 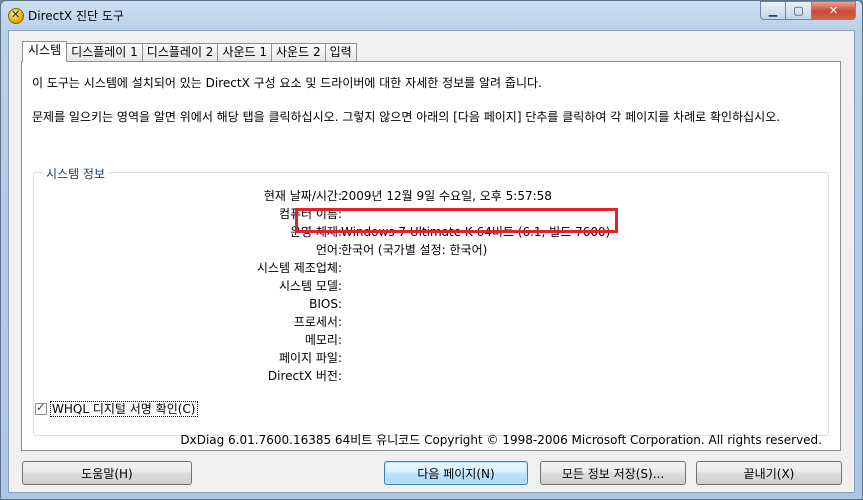 I want to click on caption-buttons: ▁ ▢ ✕, so click(x=808, y=10).